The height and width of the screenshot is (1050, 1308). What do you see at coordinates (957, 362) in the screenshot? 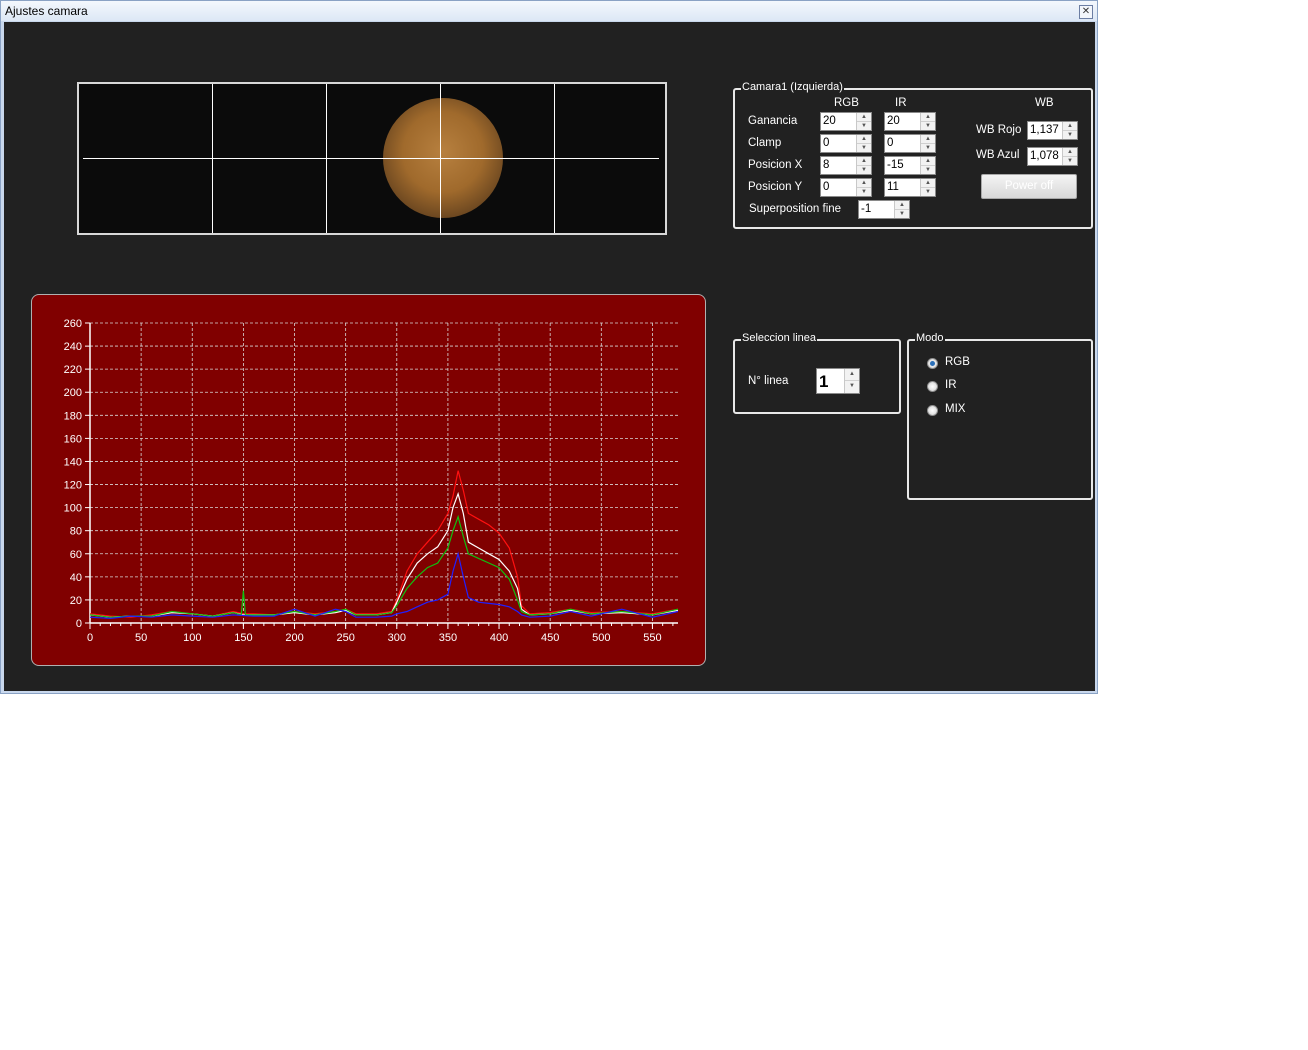
I see `radio-rgb-label: RGB` at bounding box center [957, 362].